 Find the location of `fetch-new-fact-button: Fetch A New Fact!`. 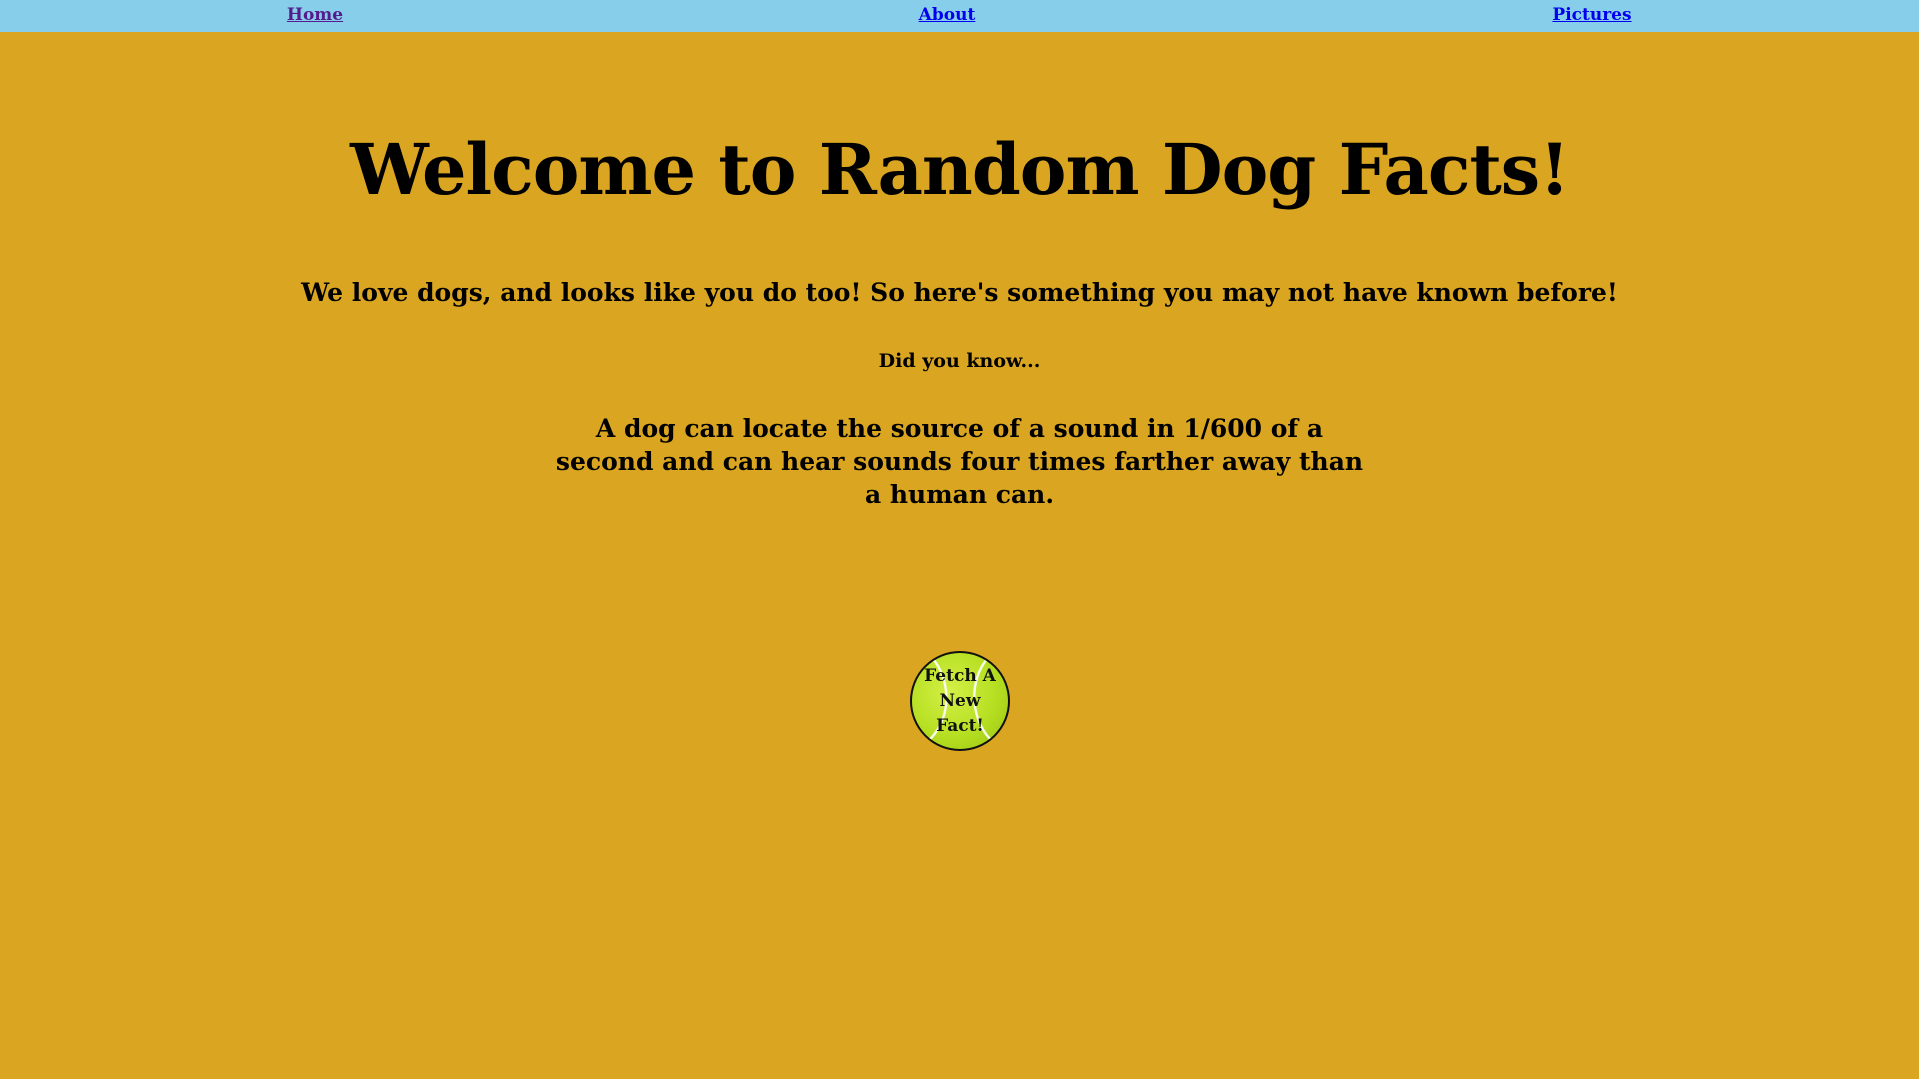

fetch-new-fact-button: Fetch A New Fact! is located at coordinates (960, 701).